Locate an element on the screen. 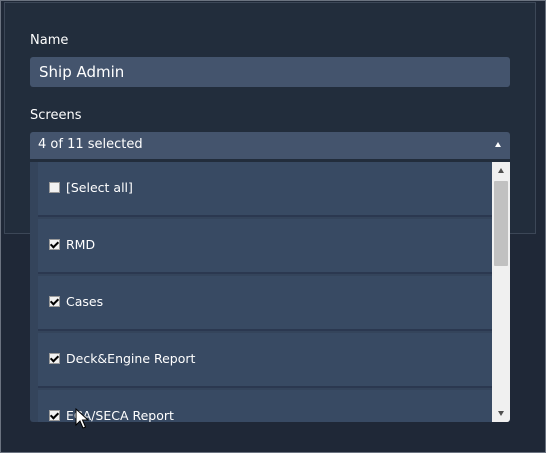 The width and height of the screenshot is (546, 453). screens-selected-text: 4 of 11 selected is located at coordinates (90, 144).